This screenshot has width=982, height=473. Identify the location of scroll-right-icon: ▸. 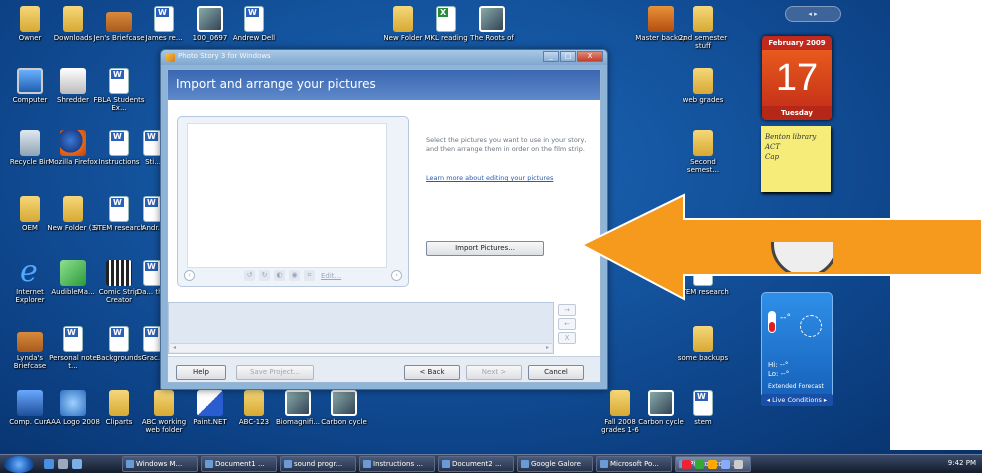
(547, 347).